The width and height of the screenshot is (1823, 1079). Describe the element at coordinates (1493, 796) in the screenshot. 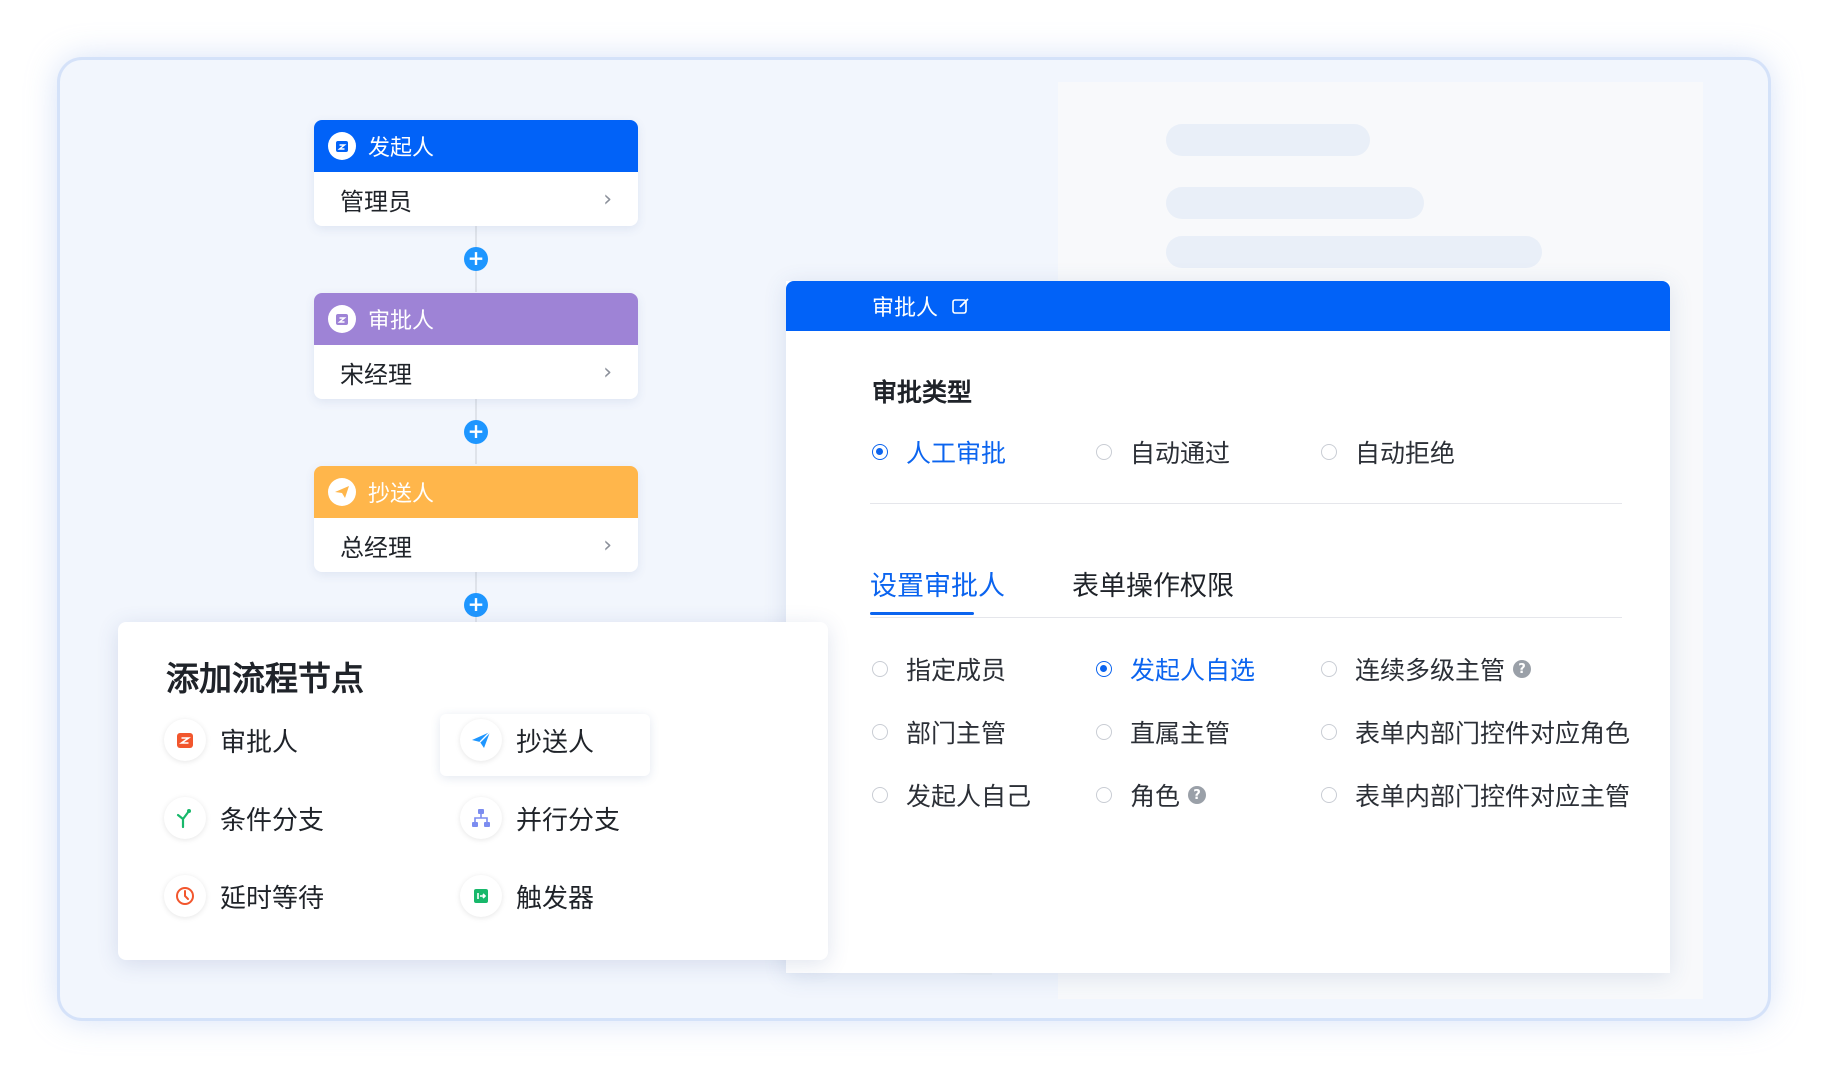

I see `radio-label: 表单内部门控件对应主管` at that location.